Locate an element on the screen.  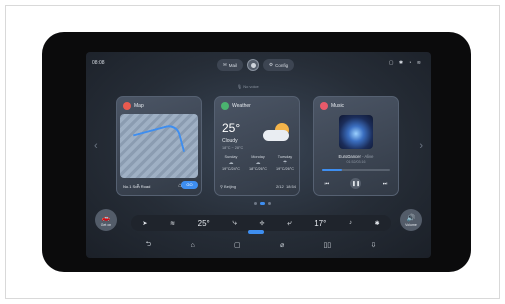
map-footer: ⌕ ⌂ is located at coordinates (159, 186).